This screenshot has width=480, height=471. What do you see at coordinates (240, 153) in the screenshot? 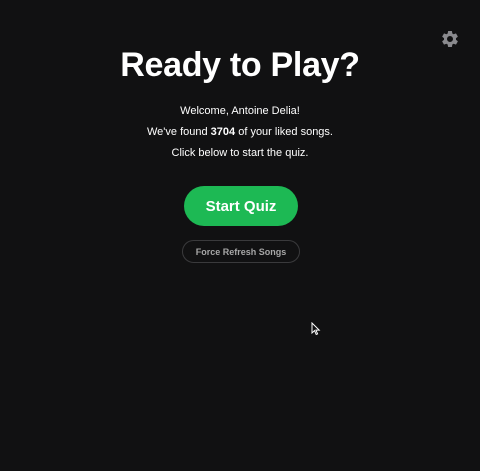
I see `instruction-text: Click below to start the quiz.` at bounding box center [240, 153].